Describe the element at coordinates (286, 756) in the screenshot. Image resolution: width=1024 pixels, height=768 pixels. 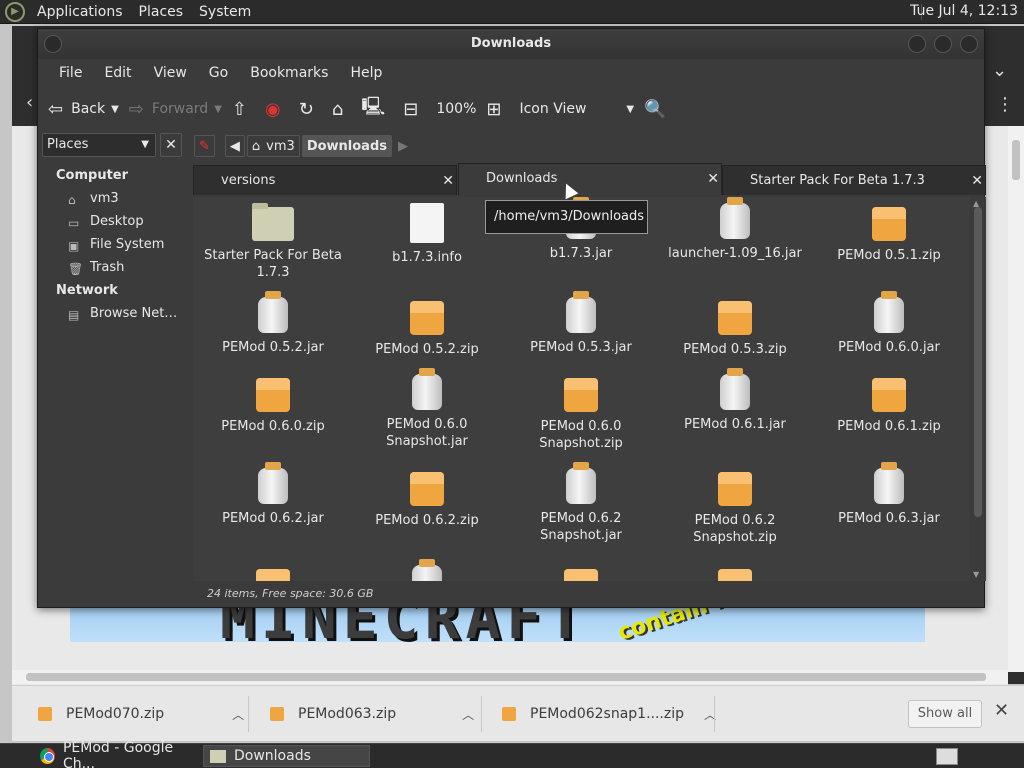
I see `task-downloads: Downloads` at that location.